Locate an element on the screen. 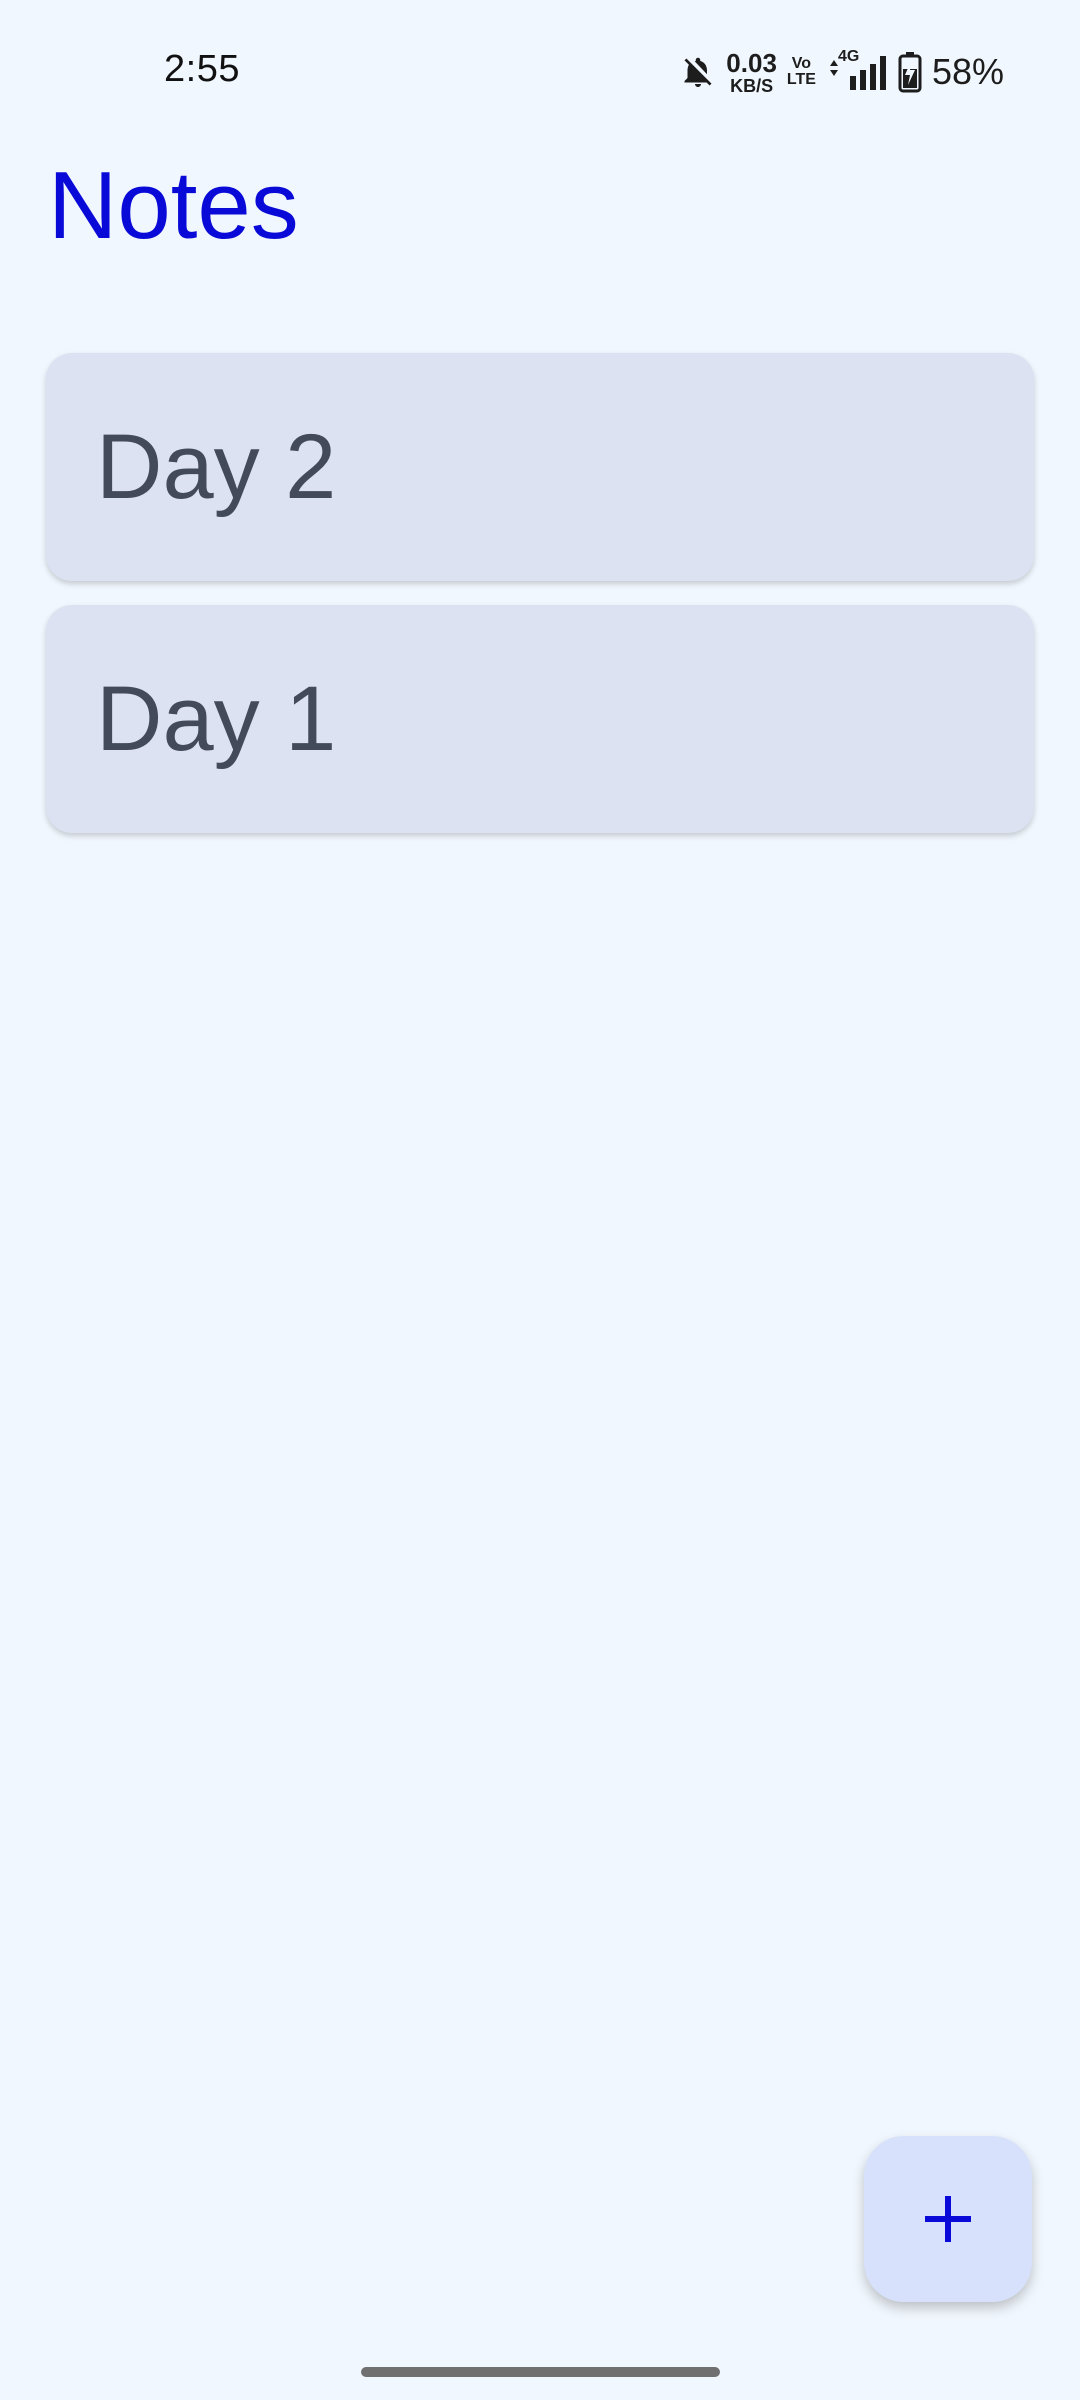 This screenshot has height=2400, width=1080. bell-off-icon is located at coordinates (698, 72).